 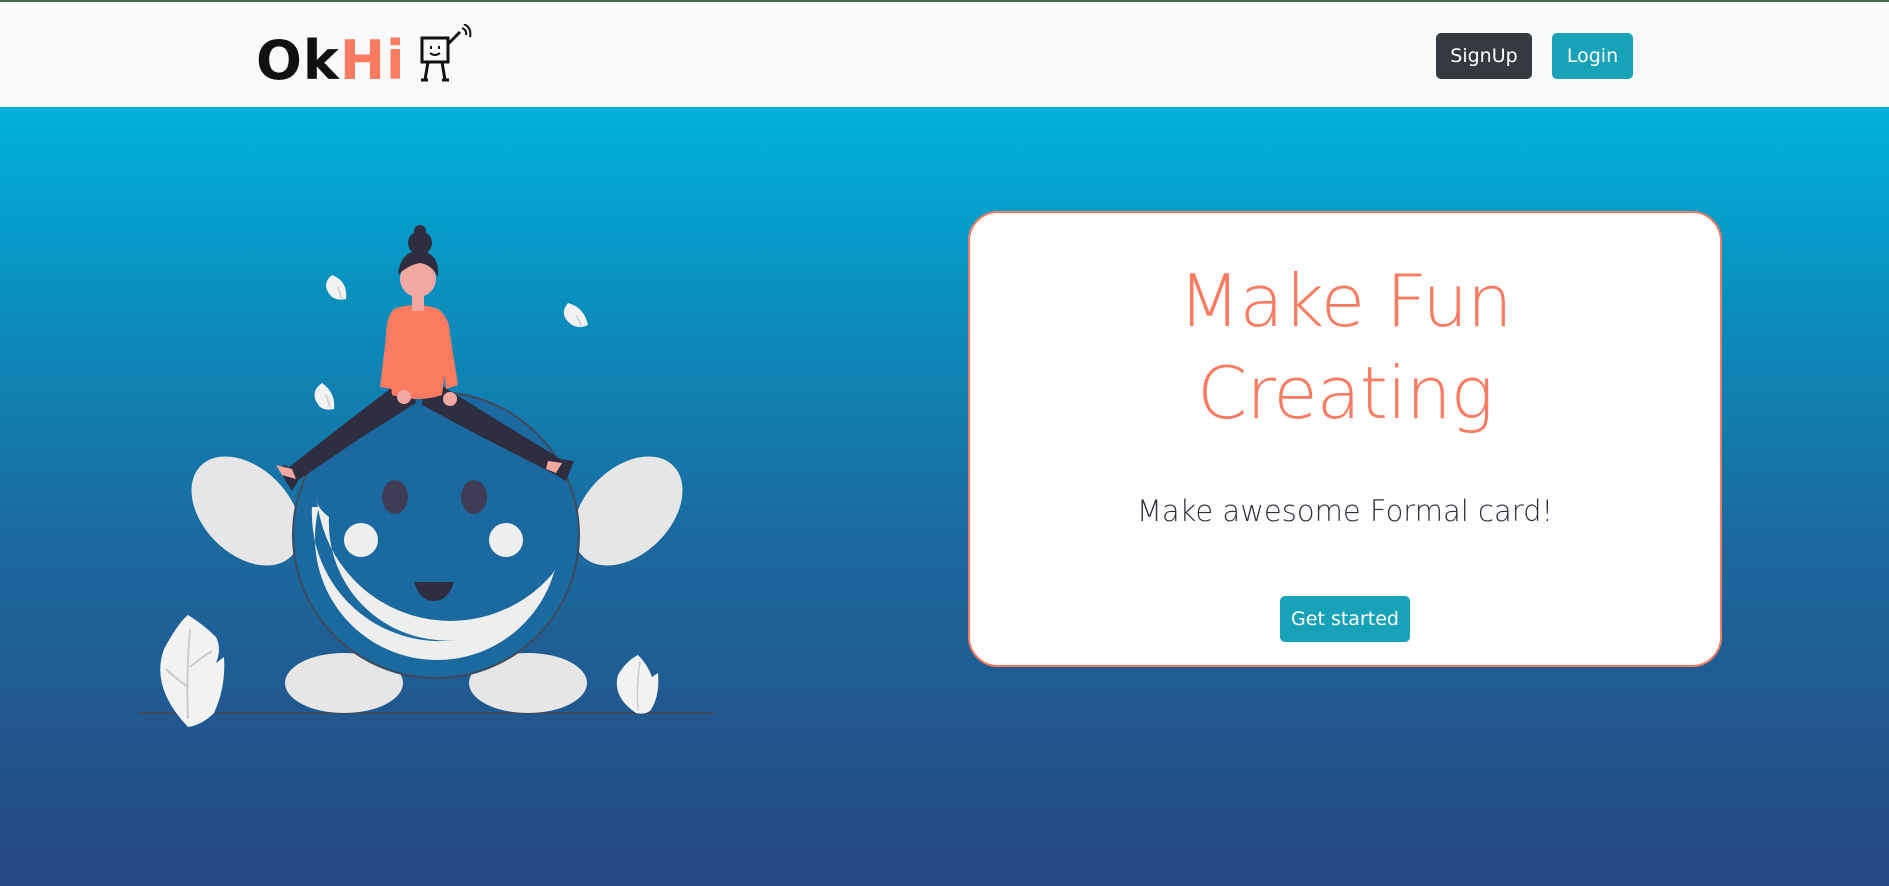 What do you see at coordinates (1345, 301) in the screenshot?
I see `card-title-line-1: Make Fun` at bounding box center [1345, 301].